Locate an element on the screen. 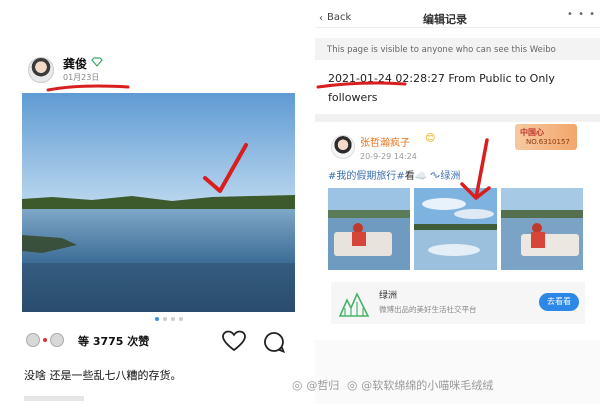 Image resolution: width=600 pixels, height=404 pixels. badge-number: NO.6310157 is located at coordinates (548, 142).